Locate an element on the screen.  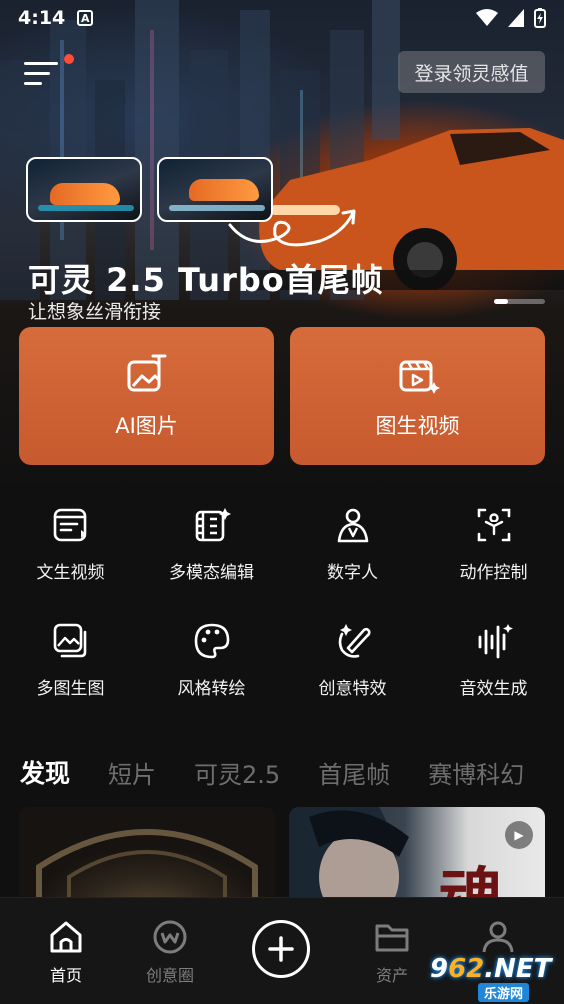
banner-subtitle: 让想象丝滑衔接 is located at coordinates (95, 312).